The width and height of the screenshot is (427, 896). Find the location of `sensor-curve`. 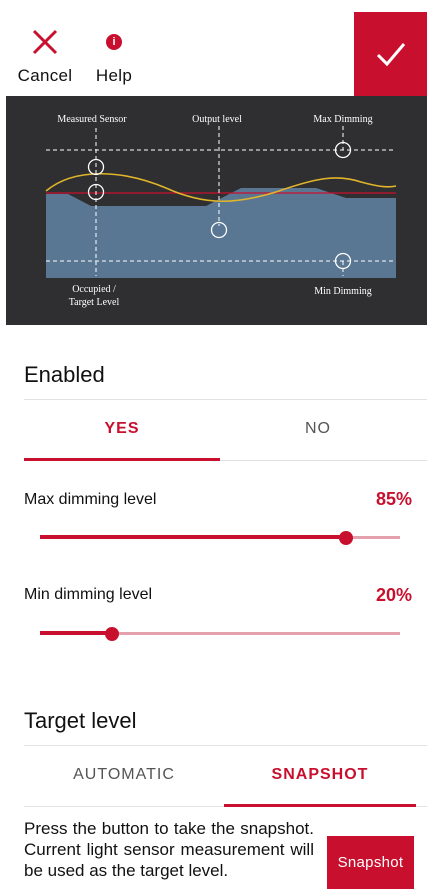

sensor-curve is located at coordinates (221, 187).